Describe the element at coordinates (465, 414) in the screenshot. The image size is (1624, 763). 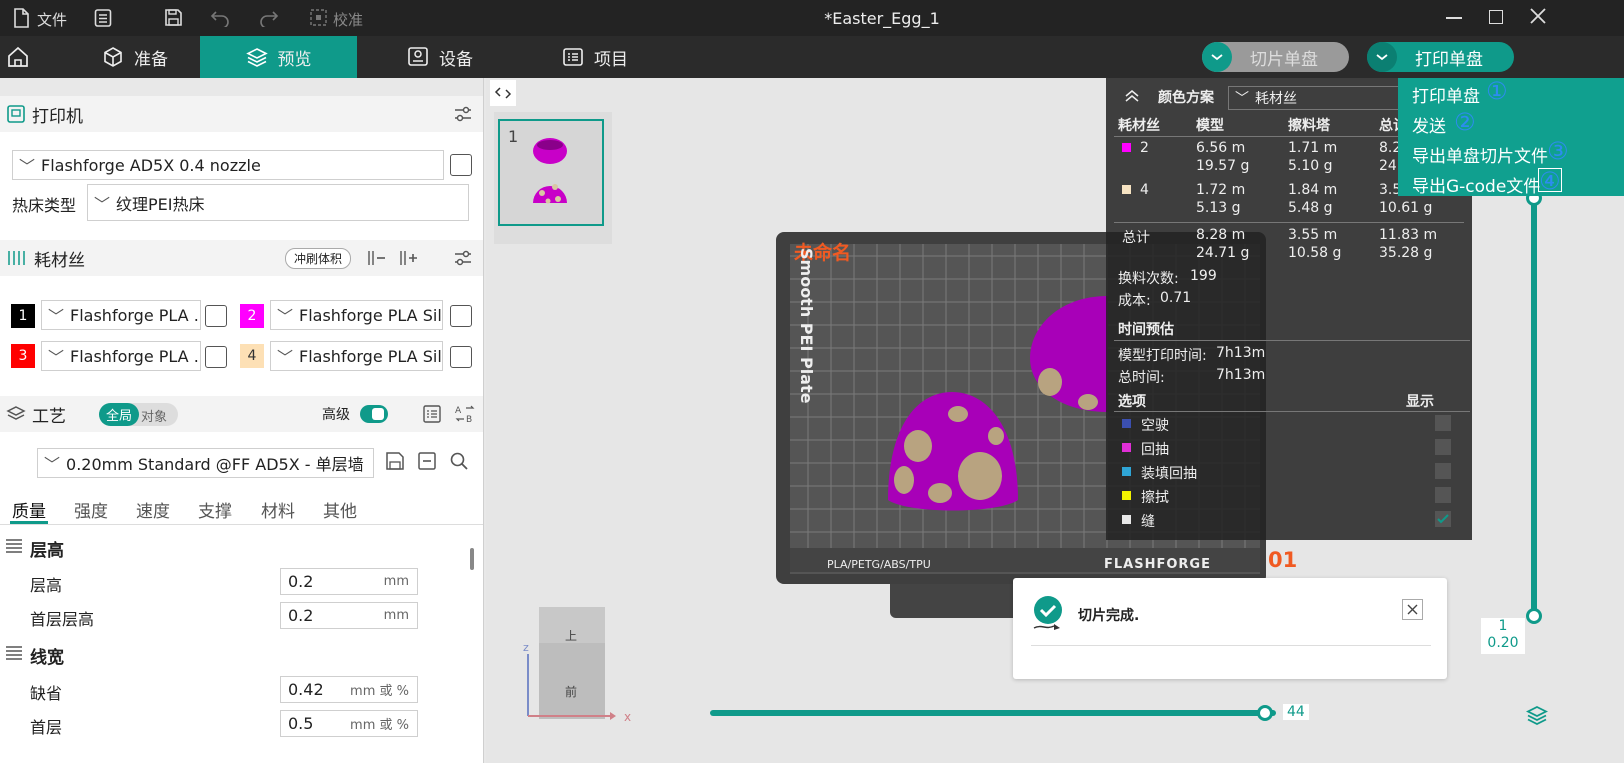
I see `ab-compare-icon: AB` at that location.